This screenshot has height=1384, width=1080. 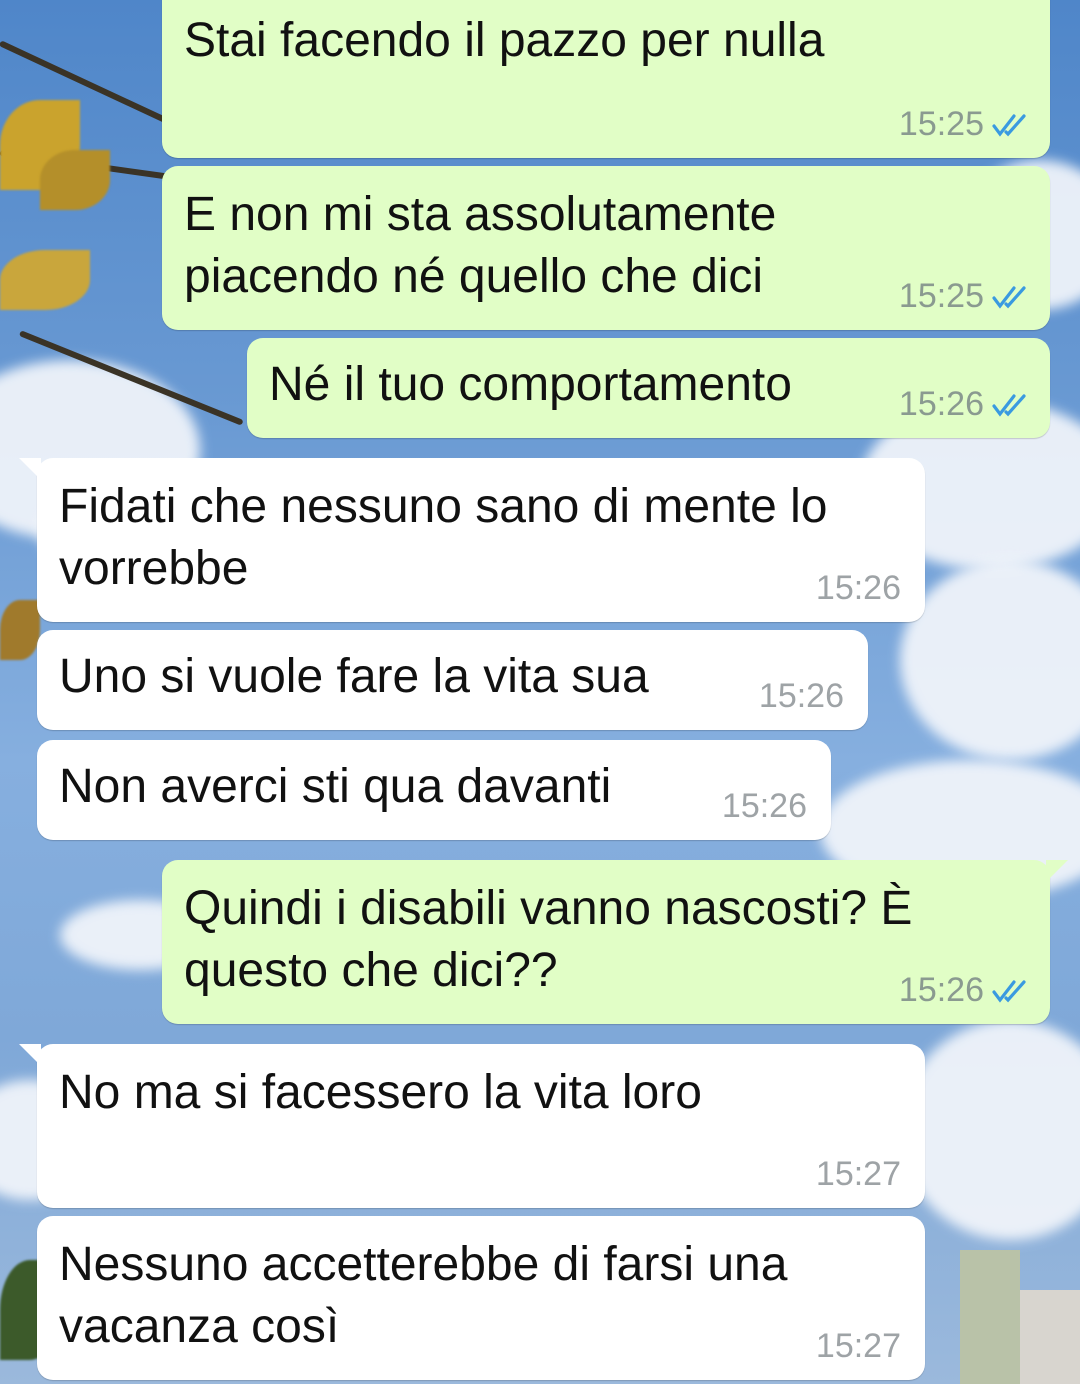 I want to click on message-bubble-incoming: No ma si facessero la vita loro 15:27, so click(x=472, y=1126).